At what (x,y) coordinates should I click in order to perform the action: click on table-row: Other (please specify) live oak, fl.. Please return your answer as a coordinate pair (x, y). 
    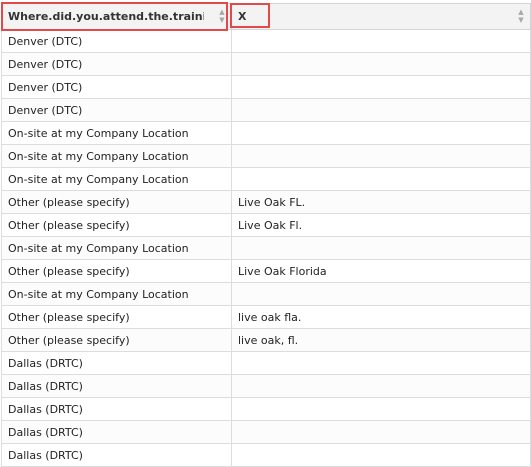
    Looking at the image, I should click on (266, 340).